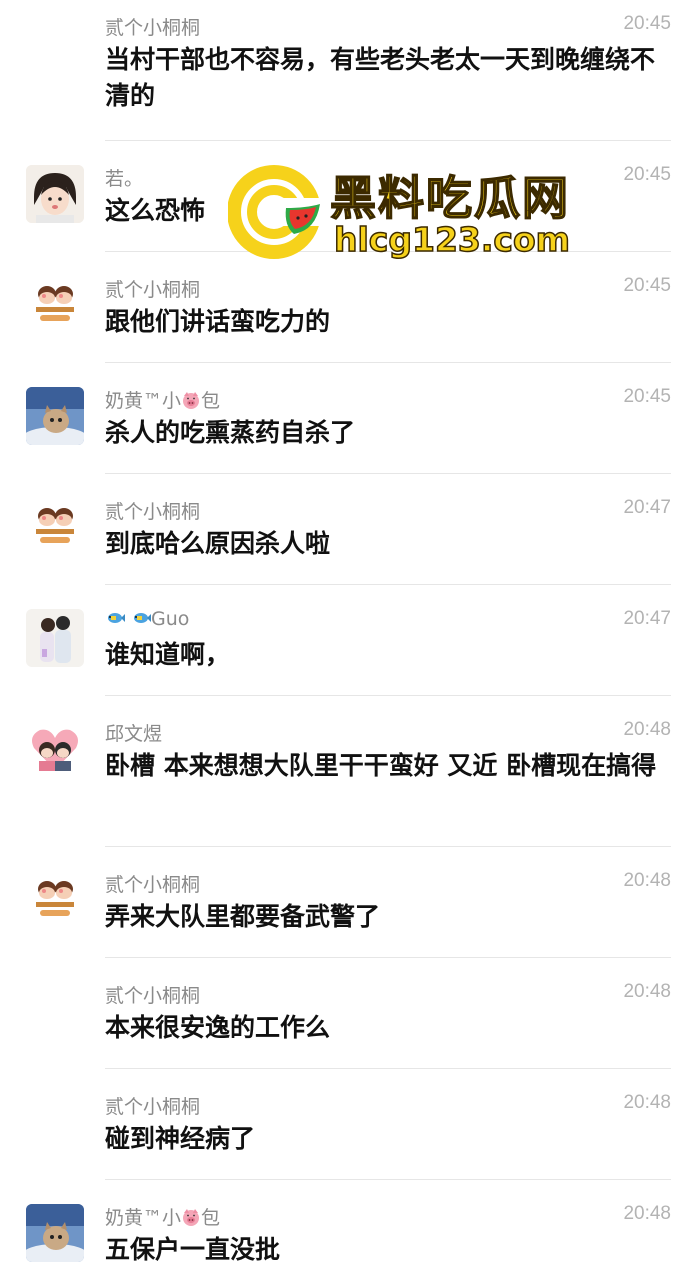 The width and height of the screenshot is (699, 1280). Describe the element at coordinates (55, 194) in the screenshot. I see `girl-avatar` at that location.